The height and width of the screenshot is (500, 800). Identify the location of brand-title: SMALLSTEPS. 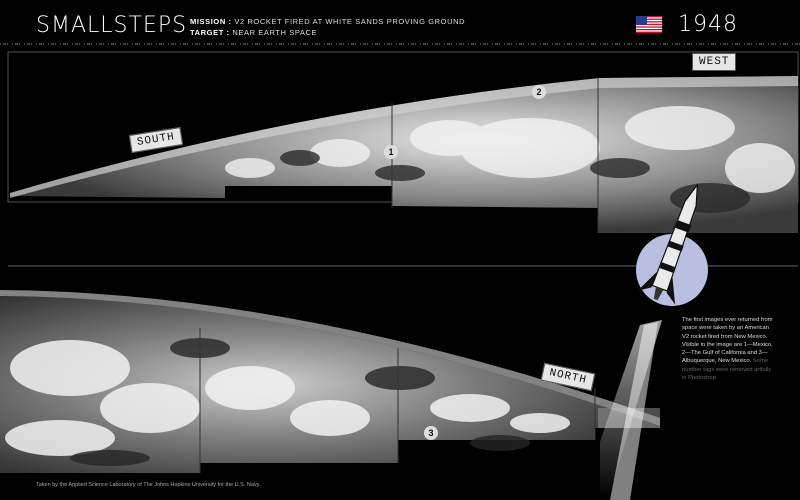
(112, 25).